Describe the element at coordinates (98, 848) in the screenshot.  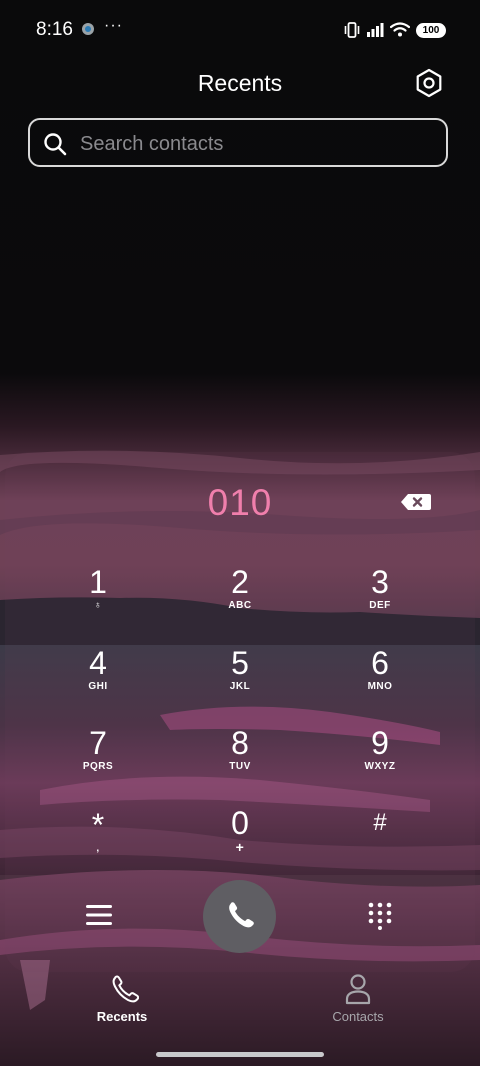
I see `key-letters: ,` at that location.